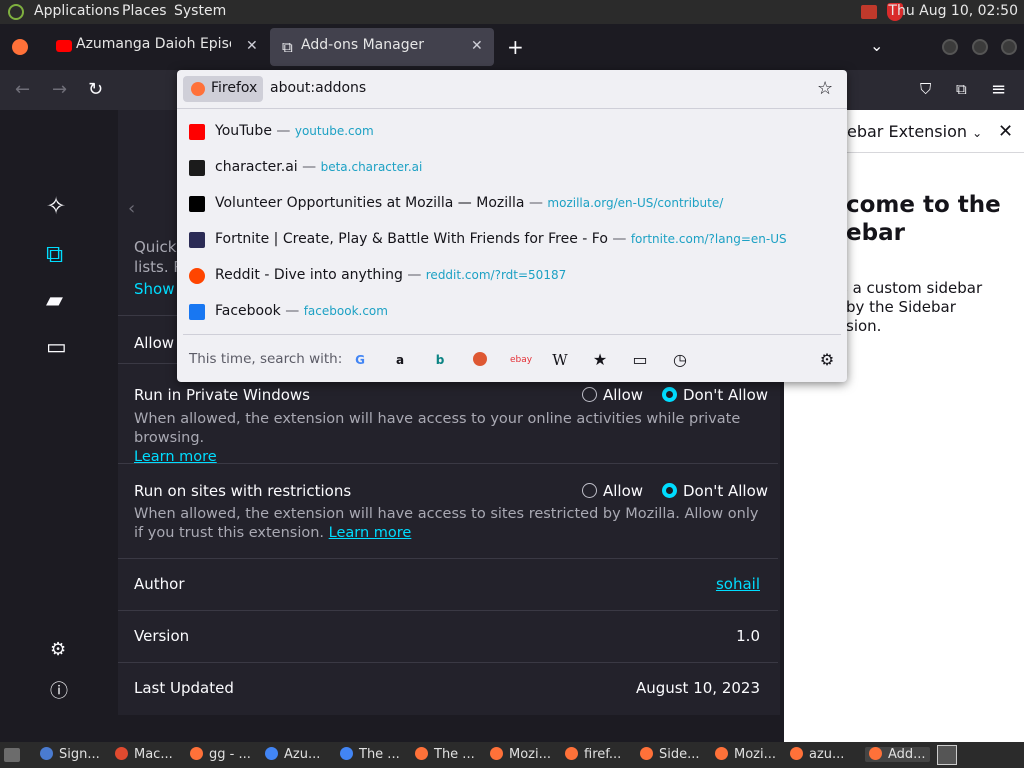  I want to click on private-dont-allow-radio: Don't Allow, so click(715, 395).